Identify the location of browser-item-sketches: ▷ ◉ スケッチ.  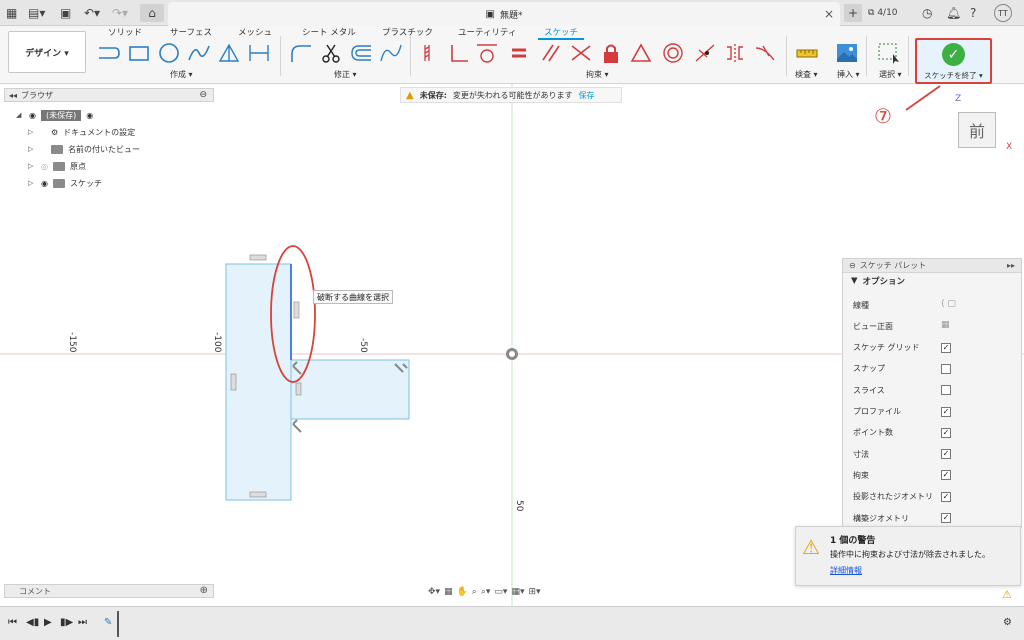
(65, 183).